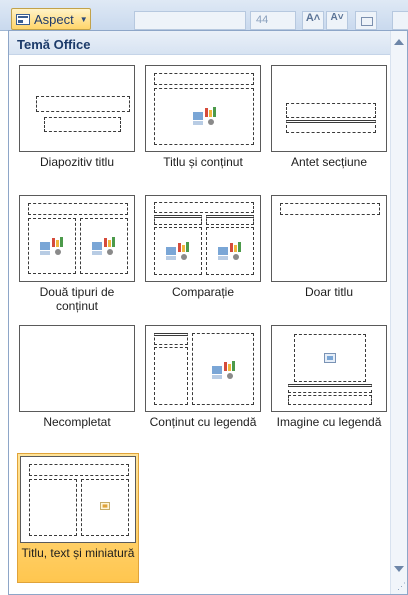 This screenshot has width=408, height=595. What do you see at coordinates (200, 43) in the screenshot?
I see `gallery-header: Temă Office` at bounding box center [200, 43].